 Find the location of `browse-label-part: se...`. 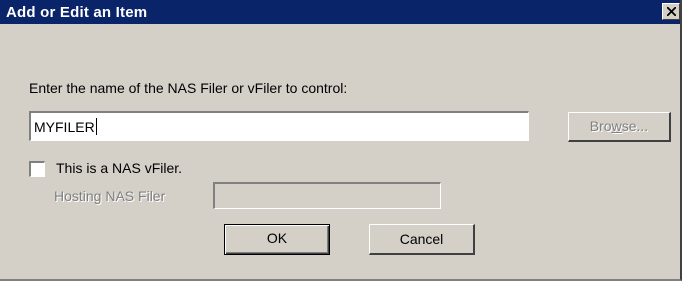

browse-label-part: se... is located at coordinates (635, 126).